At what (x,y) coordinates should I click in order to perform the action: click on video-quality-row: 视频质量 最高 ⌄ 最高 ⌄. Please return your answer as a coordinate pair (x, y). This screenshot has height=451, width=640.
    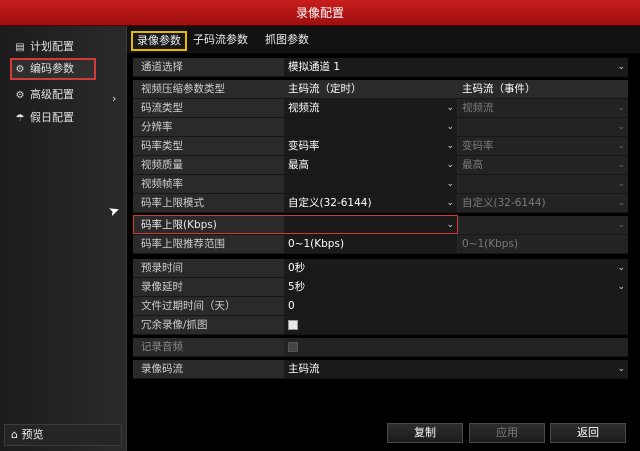
    Looking at the image, I should click on (380, 165).